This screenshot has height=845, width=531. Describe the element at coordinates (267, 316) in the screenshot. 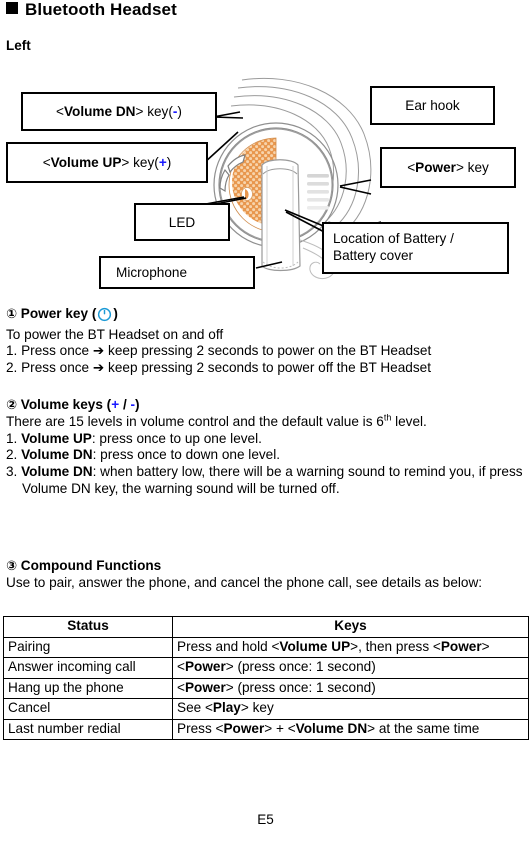

I see `section-power-key-heading: ① Power key ()` at that location.